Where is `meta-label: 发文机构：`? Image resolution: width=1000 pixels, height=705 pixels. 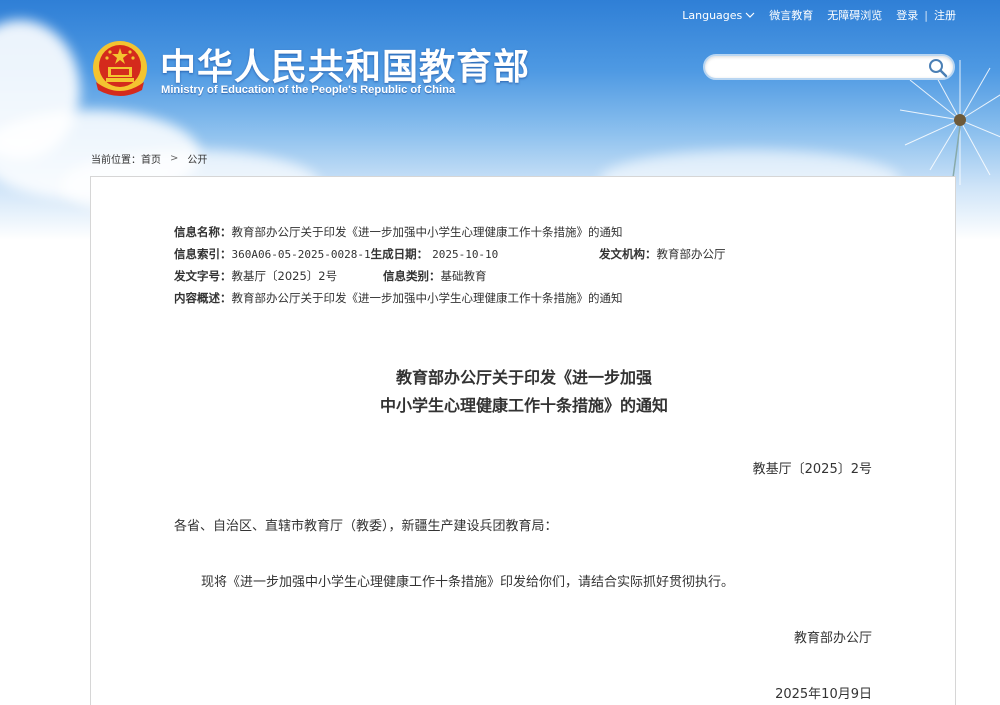 meta-label: 发文机构： is located at coordinates (628, 254).